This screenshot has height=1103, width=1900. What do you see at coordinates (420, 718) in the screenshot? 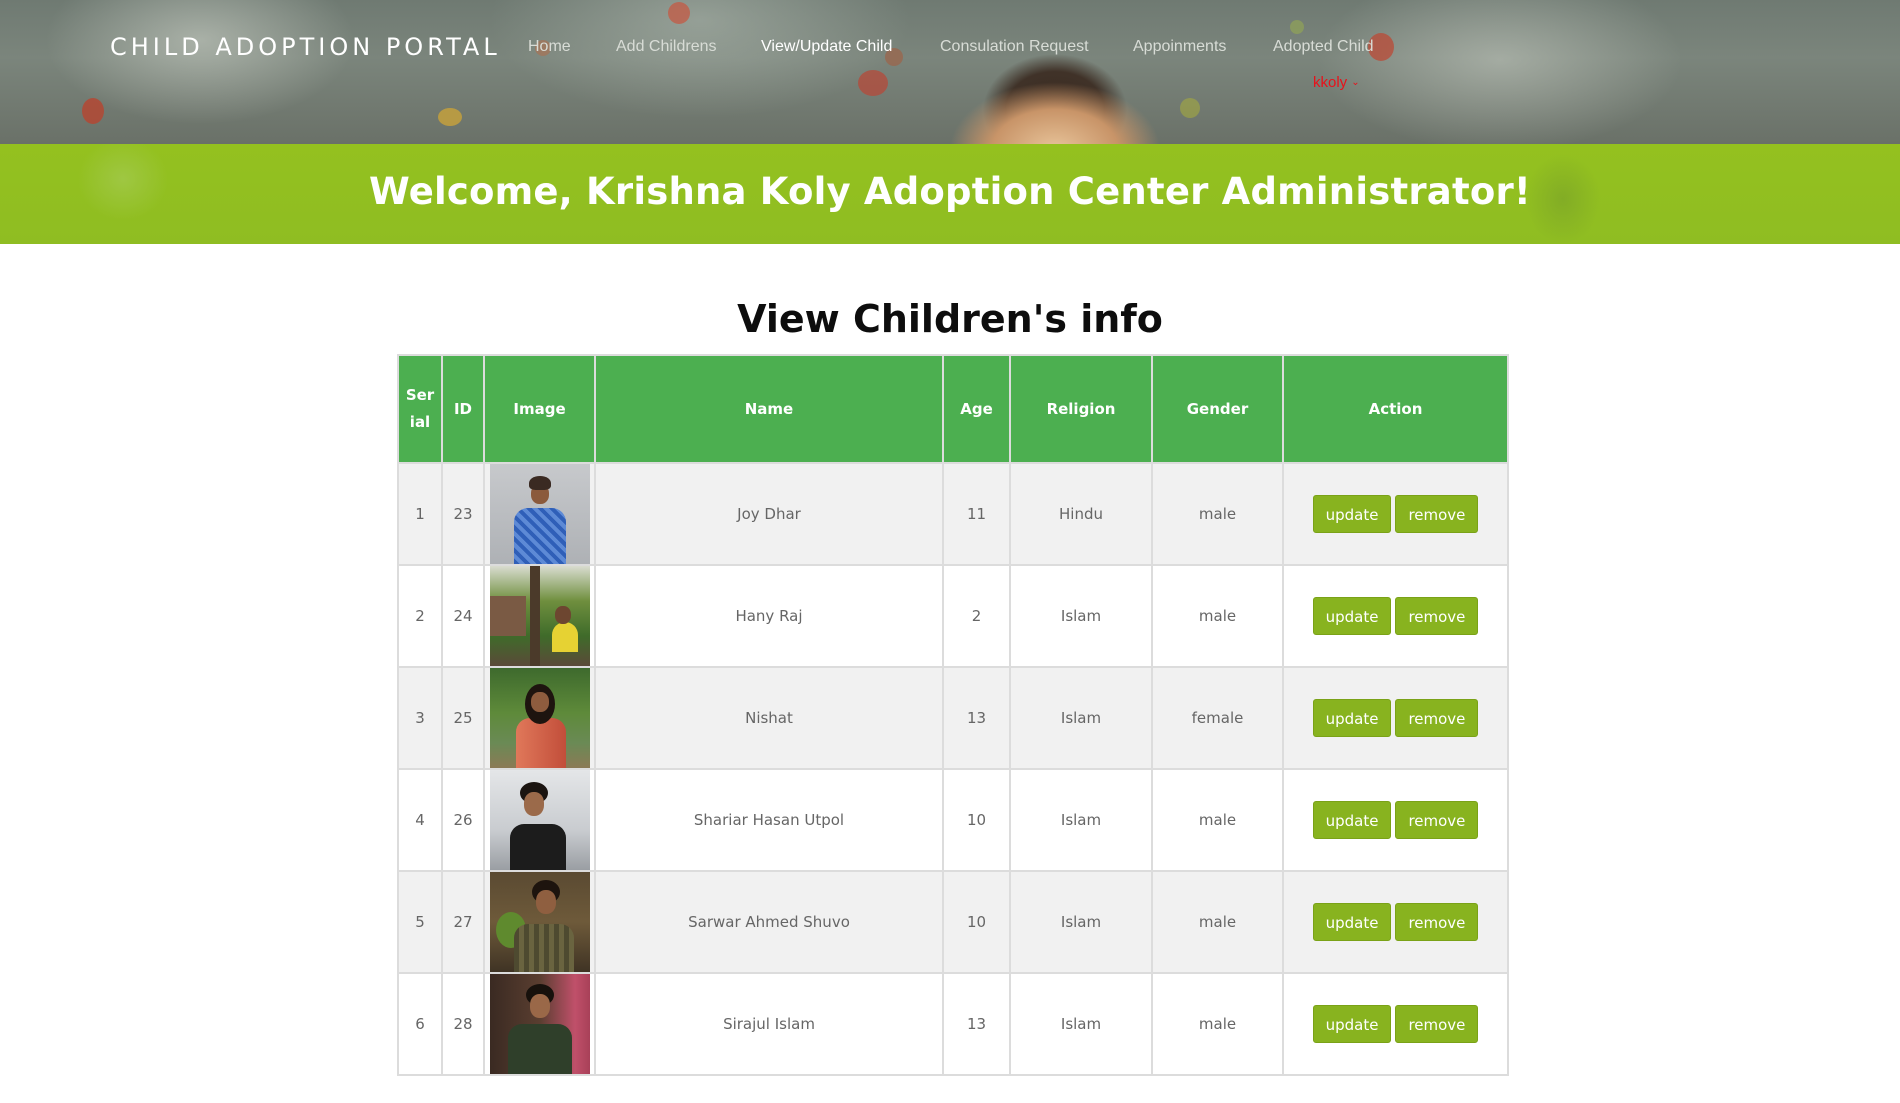
I see `cell-serial: 3` at bounding box center [420, 718].